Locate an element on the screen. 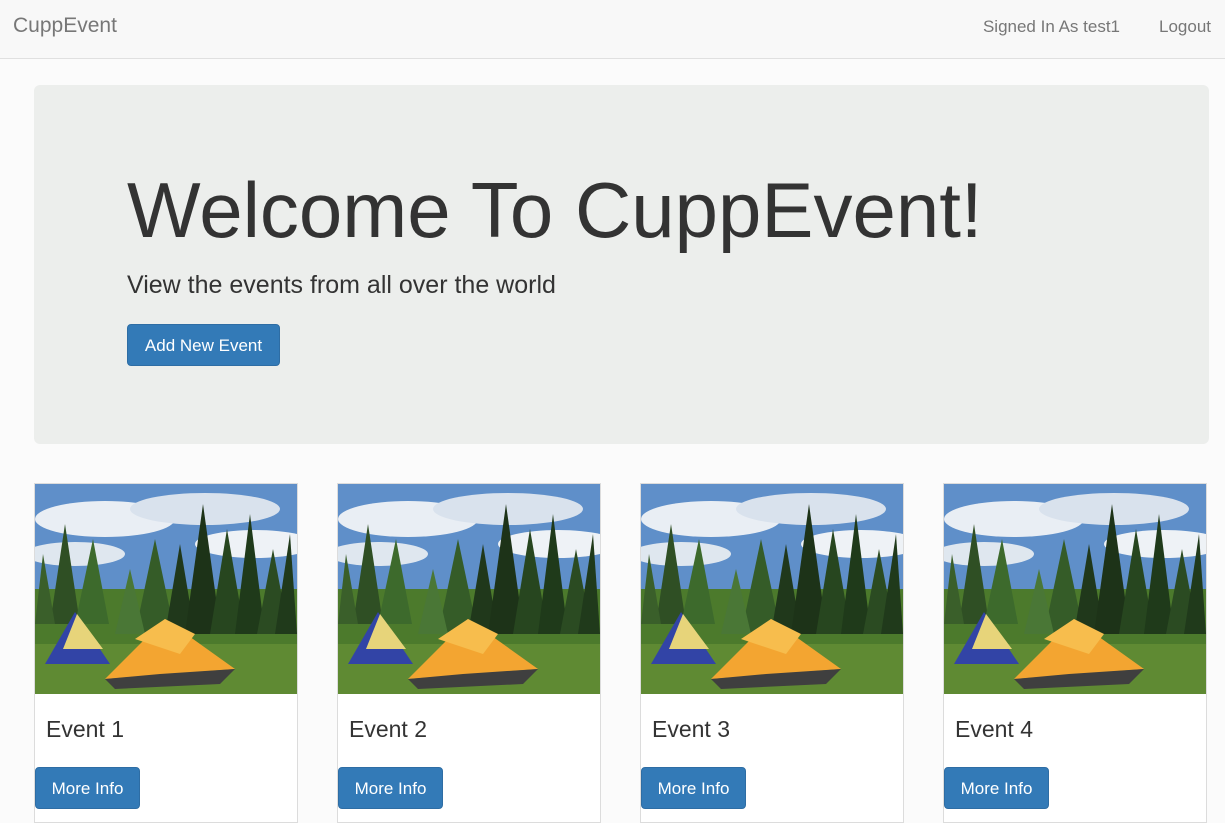  event-title: Event 3 is located at coordinates (691, 729).